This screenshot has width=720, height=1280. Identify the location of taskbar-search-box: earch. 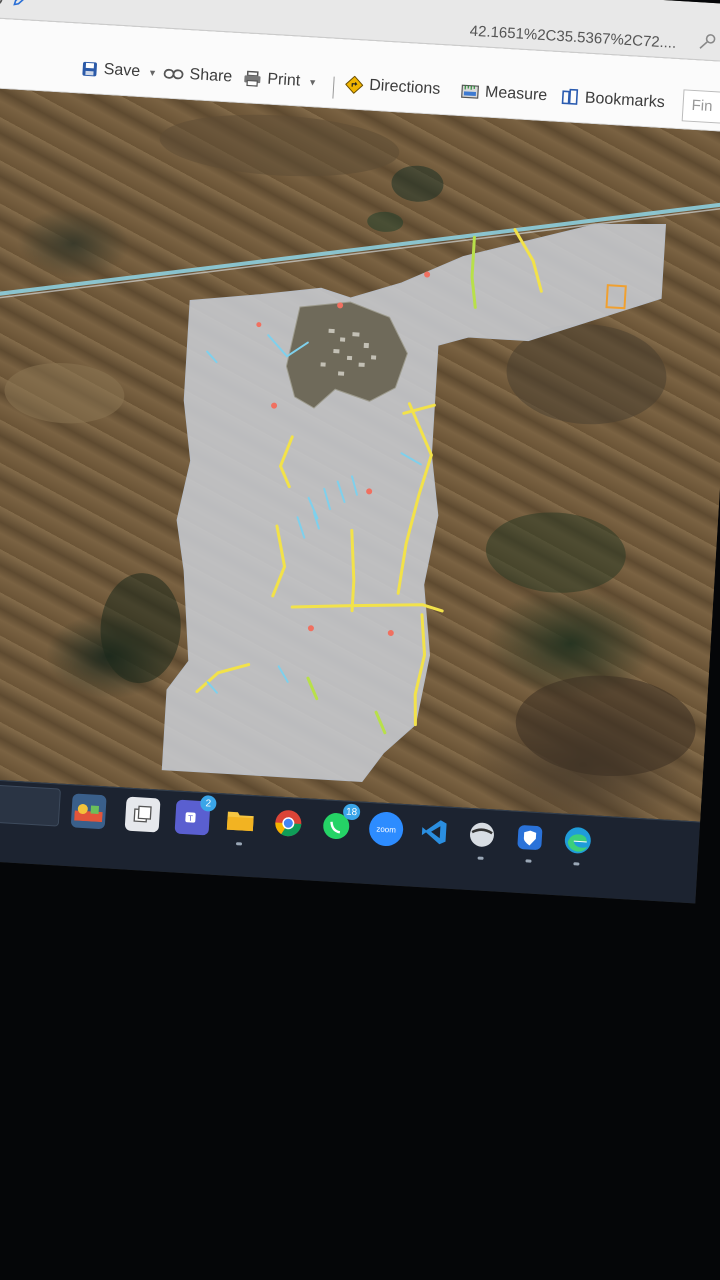
(30, 804).